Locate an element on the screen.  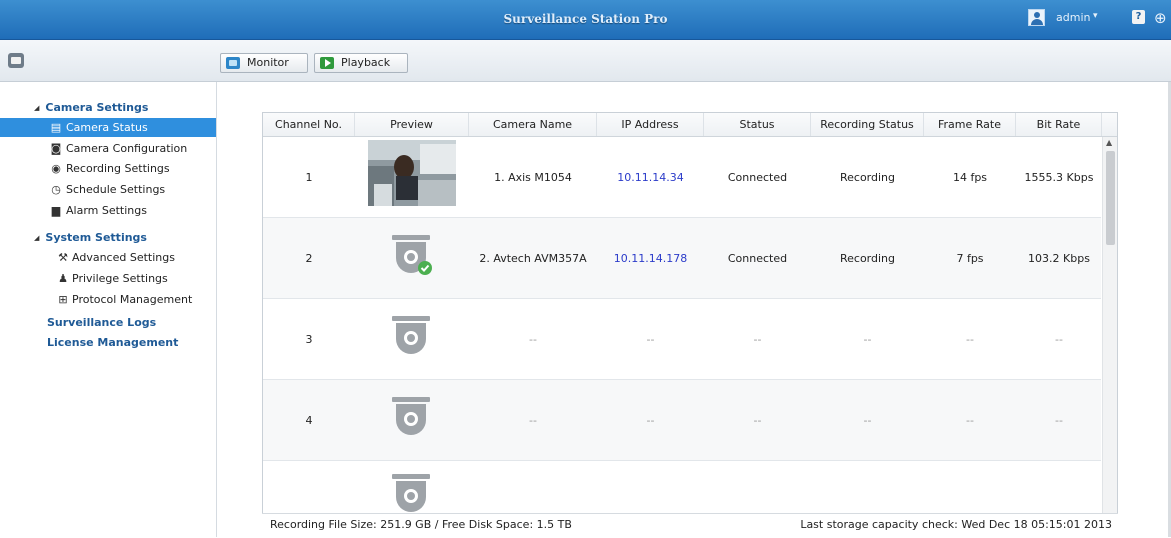
sidebar-item-label: Privilege Settings is located at coordinates (120, 278).